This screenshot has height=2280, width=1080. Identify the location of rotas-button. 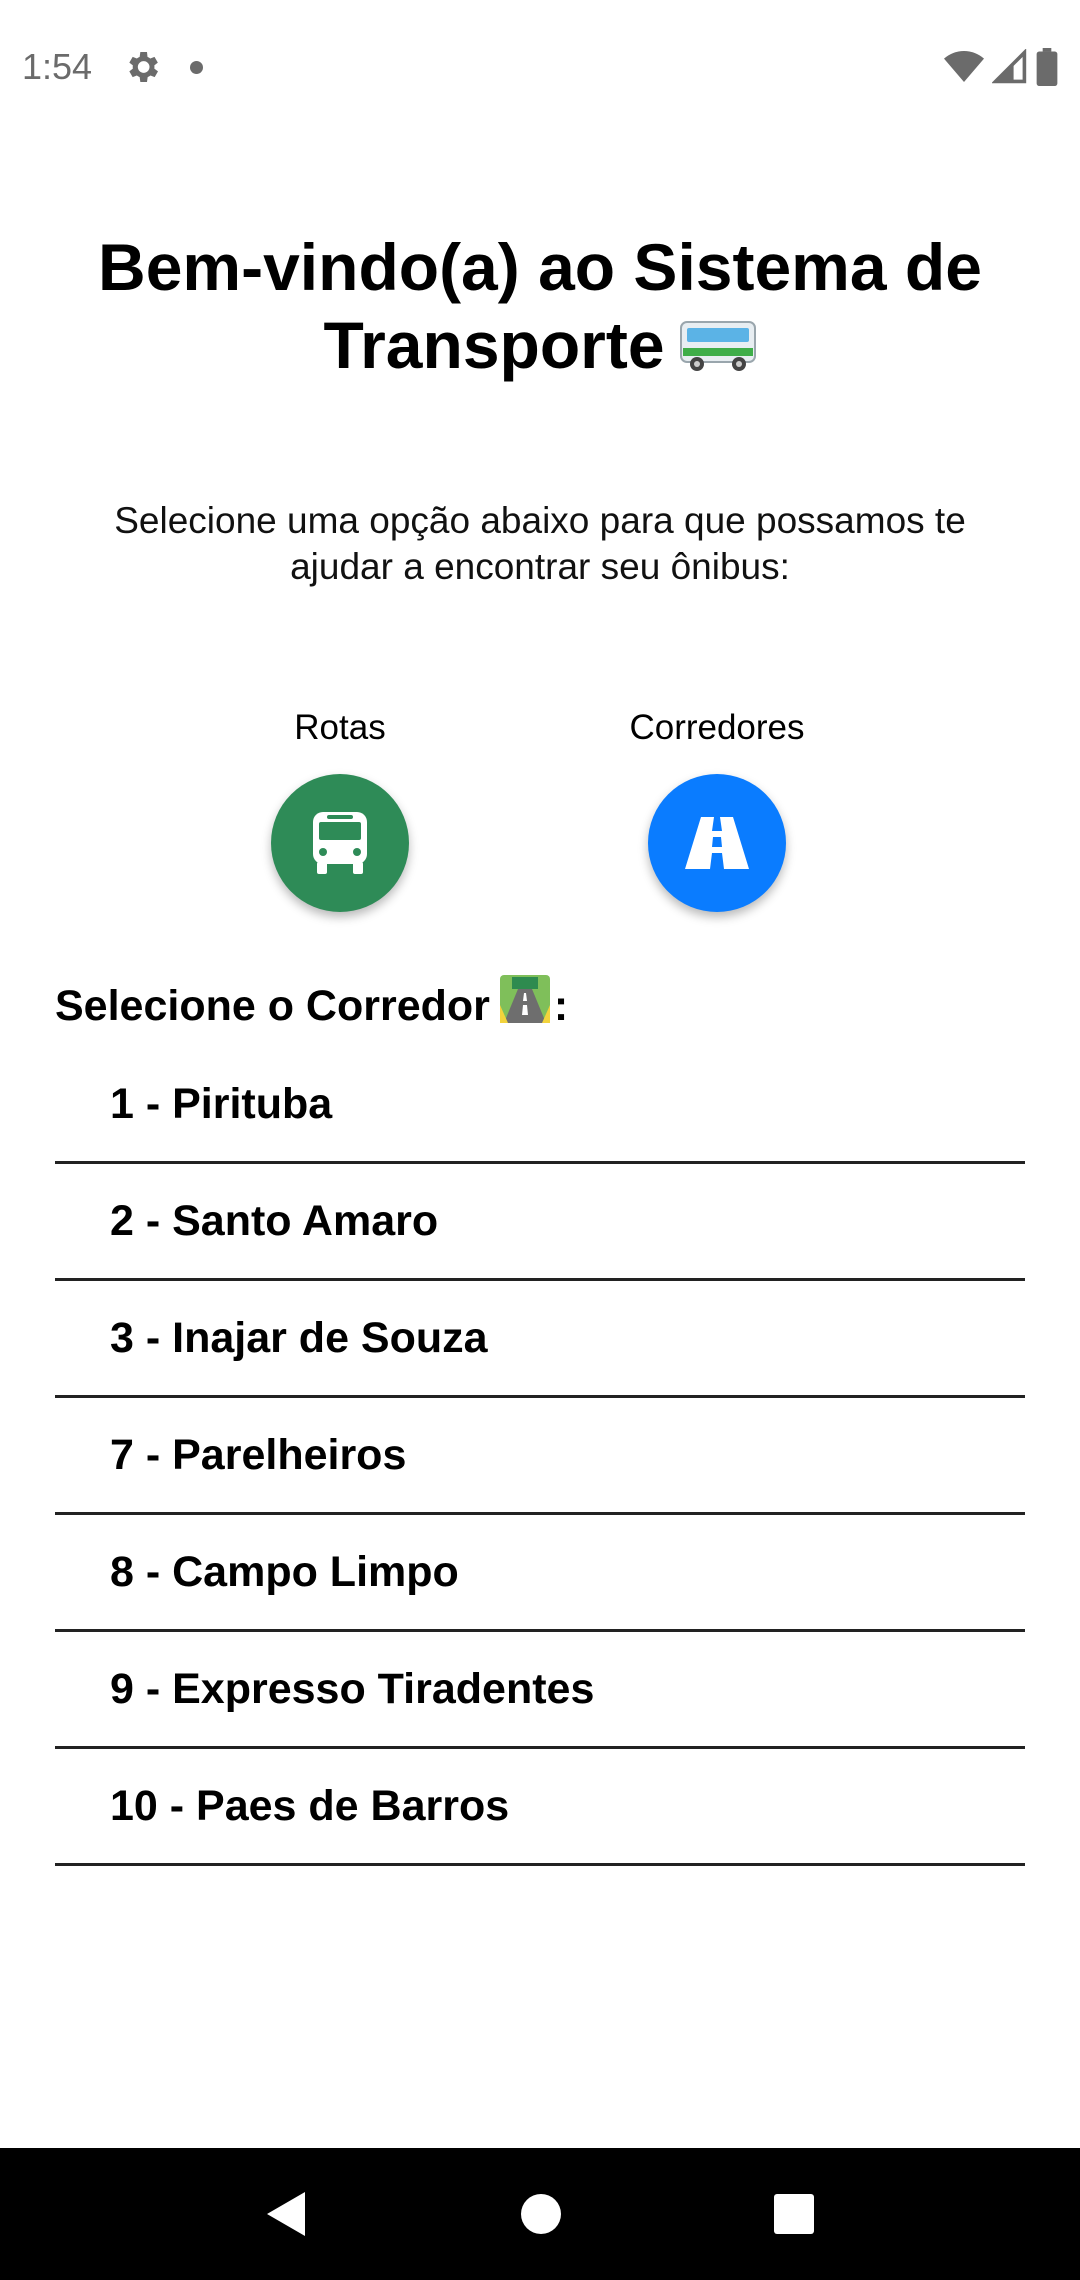
(340, 843).